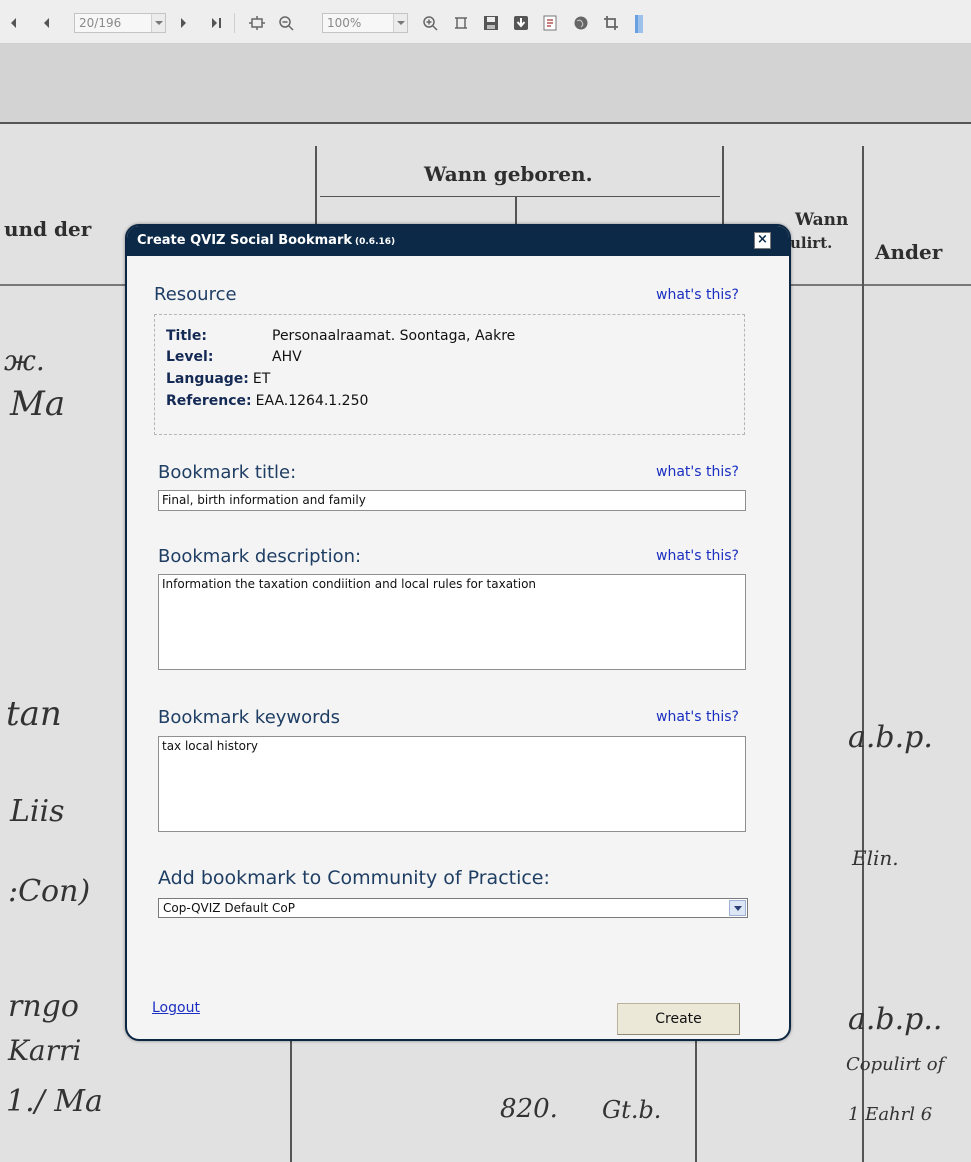 The height and width of the screenshot is (1162, 971). Describe the element at coordinates (100, 23) in the screenshot. I see `page-number-value: 20/196` at that location.